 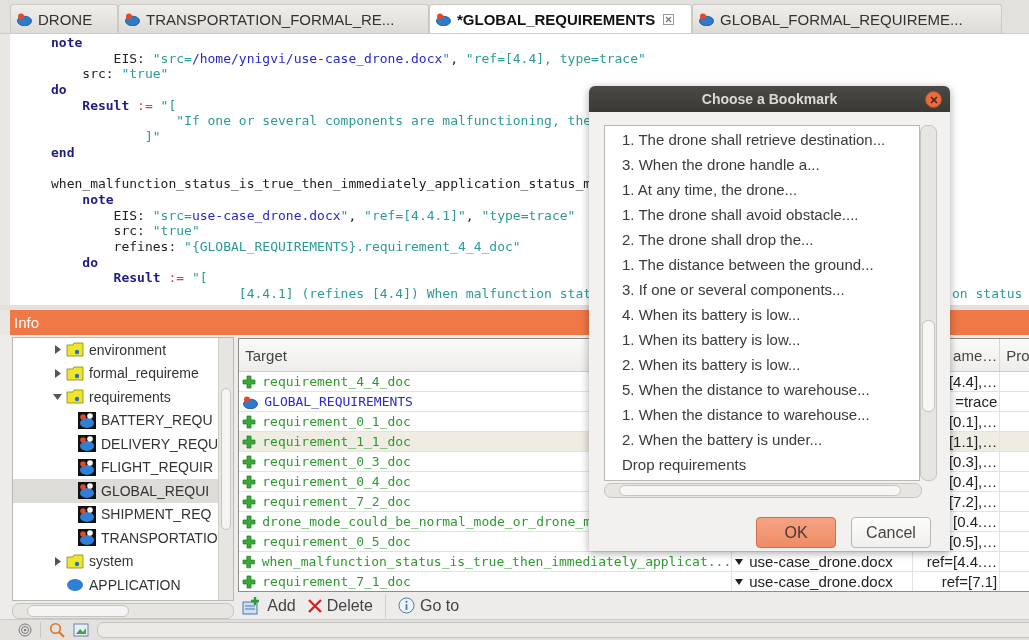 What do you see at coordinates (426, 521) in the screenshot?
I see `table-cell: drone_mode_could_be_normal_mode_or_drone_m` at bounding box center [426, 521].